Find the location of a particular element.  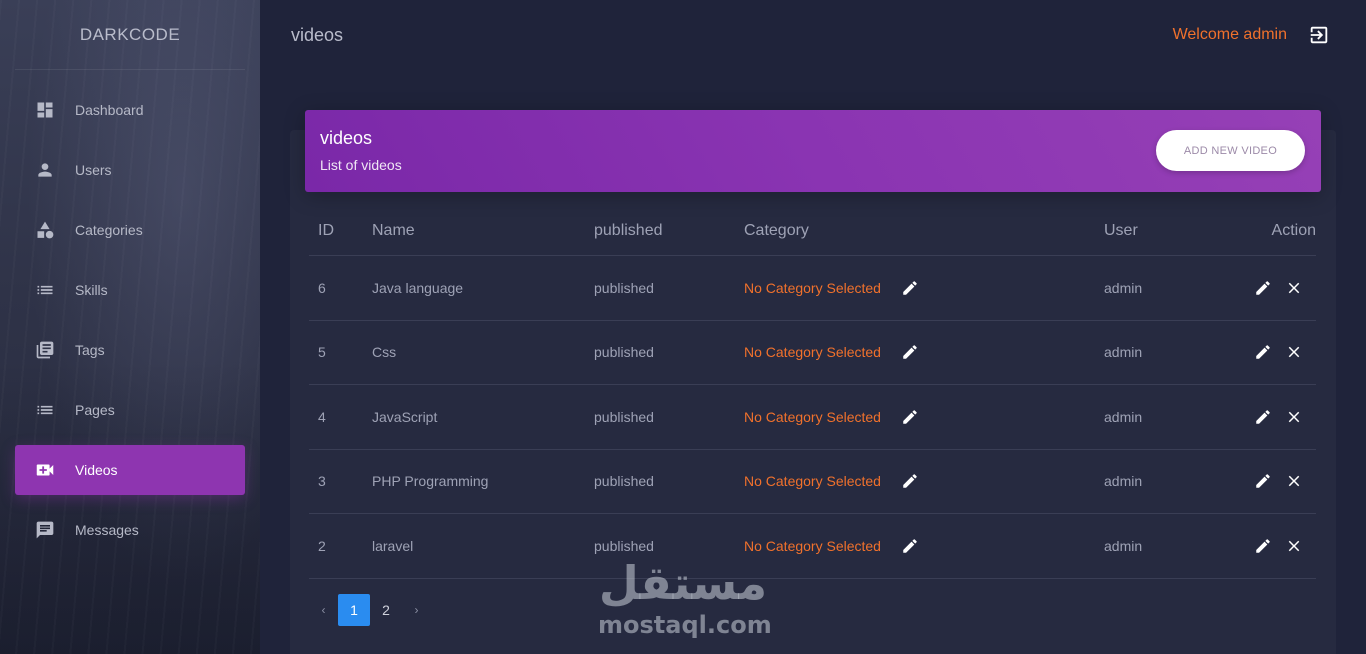

sidebar-item-videos: Videos is located at coordinates (130, 470).